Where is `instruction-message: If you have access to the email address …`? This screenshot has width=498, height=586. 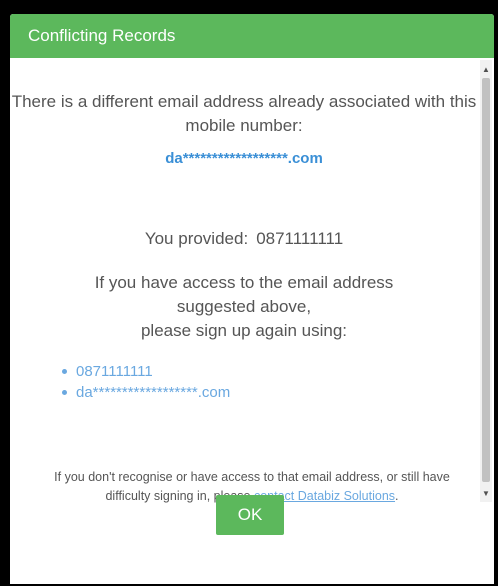 instruction-message: If you have access to the email address … is located at coordinates (244, 307).